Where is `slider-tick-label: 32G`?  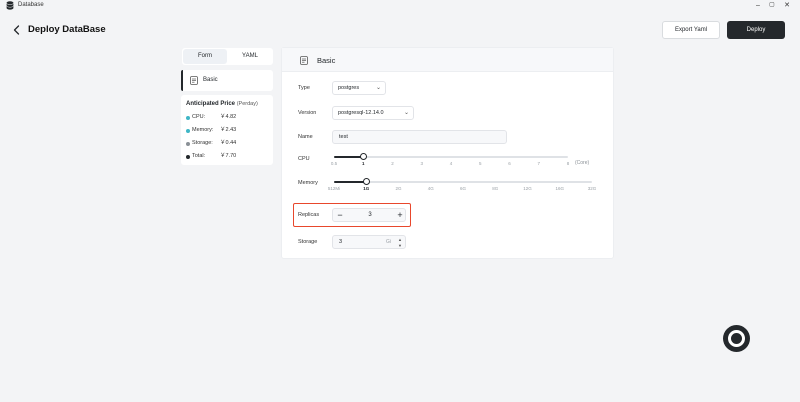 slider-tick-label: 32G is located at coordinates (592, 188).